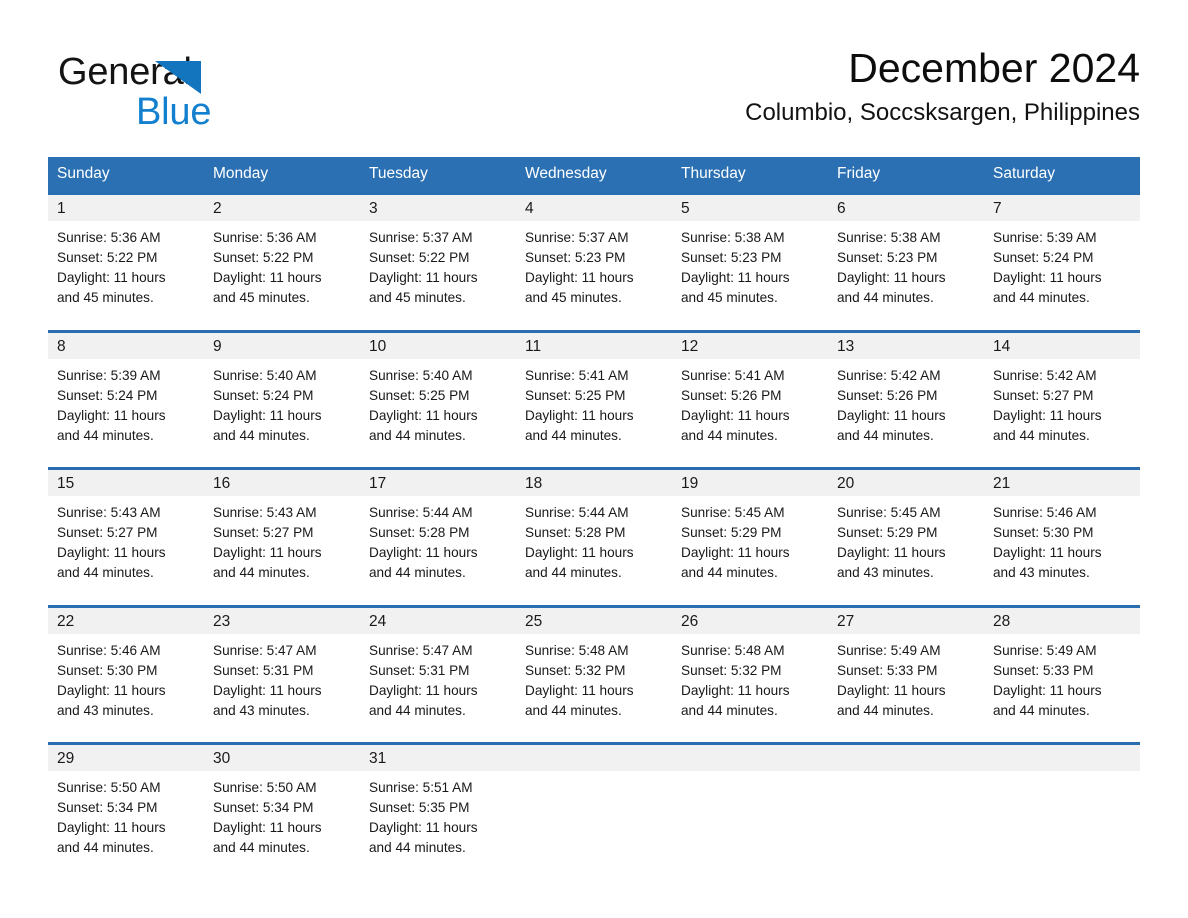 Image resolution: width=1188 pixels, height=918 pixels. What do you see at coordinates (438, 481) in the screenshot?
I see `day-number-cell: 17` at bounding box center [438, 481].